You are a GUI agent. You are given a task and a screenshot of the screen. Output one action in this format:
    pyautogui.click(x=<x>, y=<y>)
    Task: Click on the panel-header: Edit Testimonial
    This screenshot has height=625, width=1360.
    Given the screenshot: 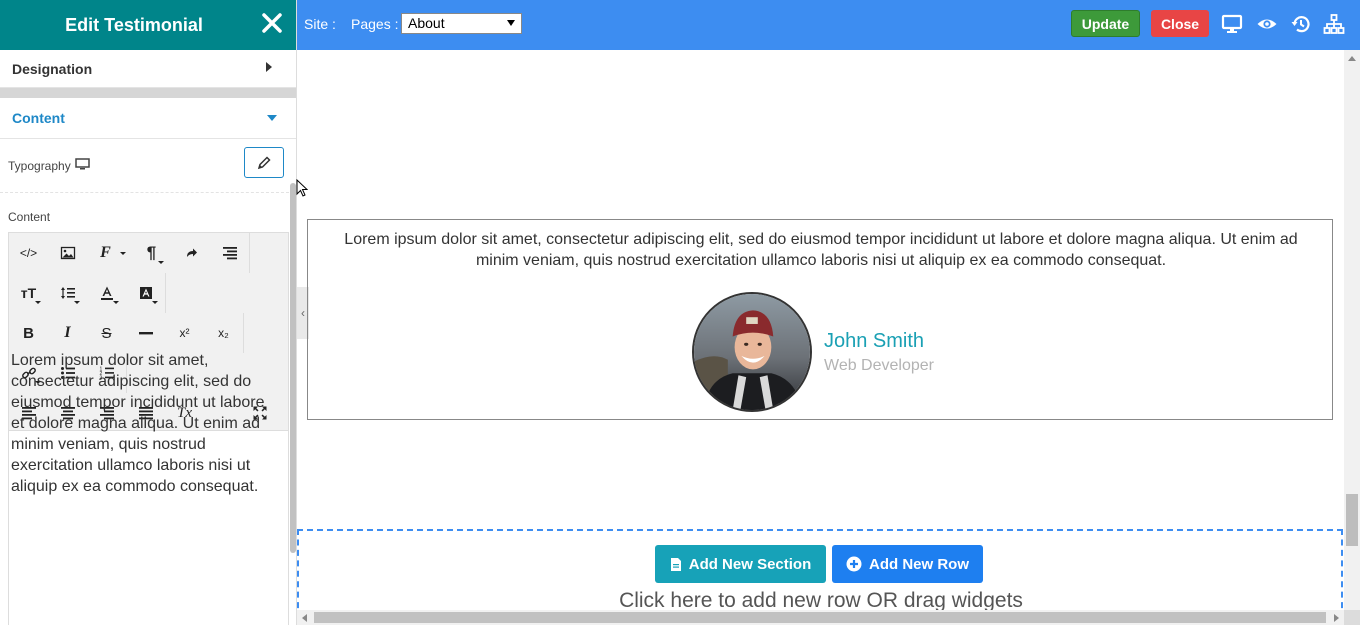 What is the action you would take?
    pyautogui.click(x=148, y=25)
    